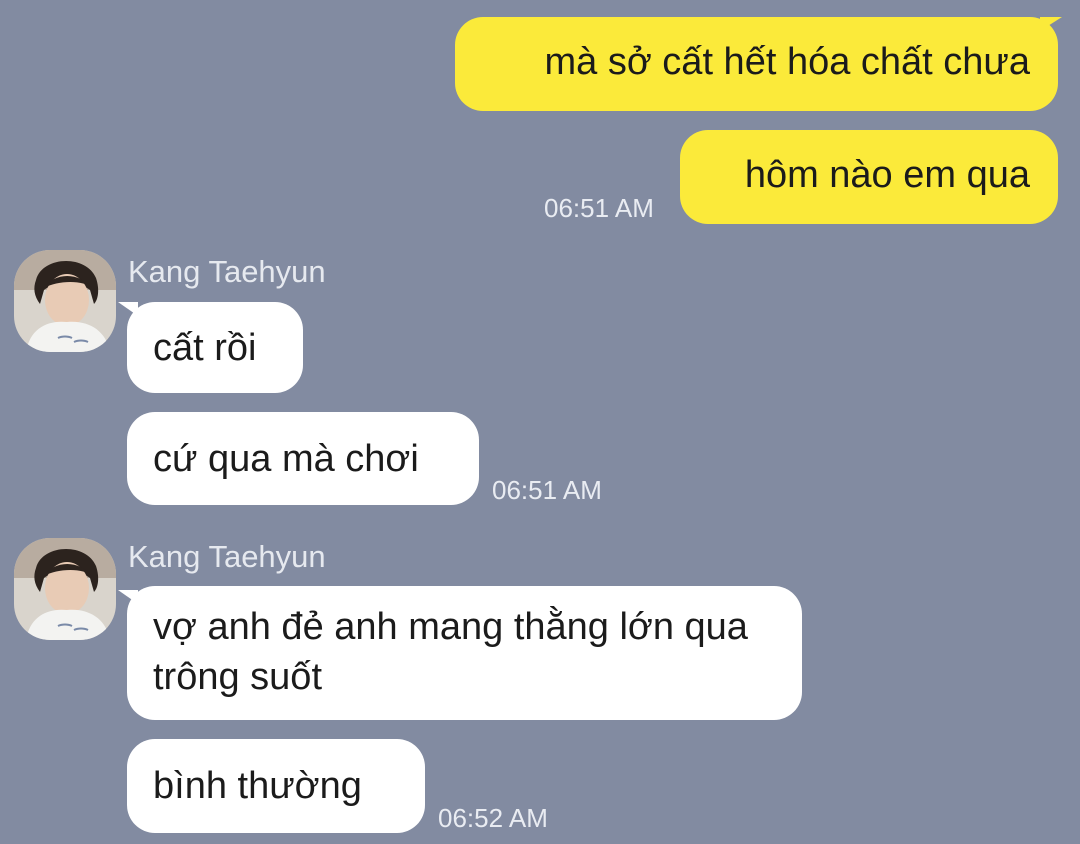 This screenshot has height=844, width=1080. I want to click on incoming-message-bubble: bình thường, so click(276, 786).